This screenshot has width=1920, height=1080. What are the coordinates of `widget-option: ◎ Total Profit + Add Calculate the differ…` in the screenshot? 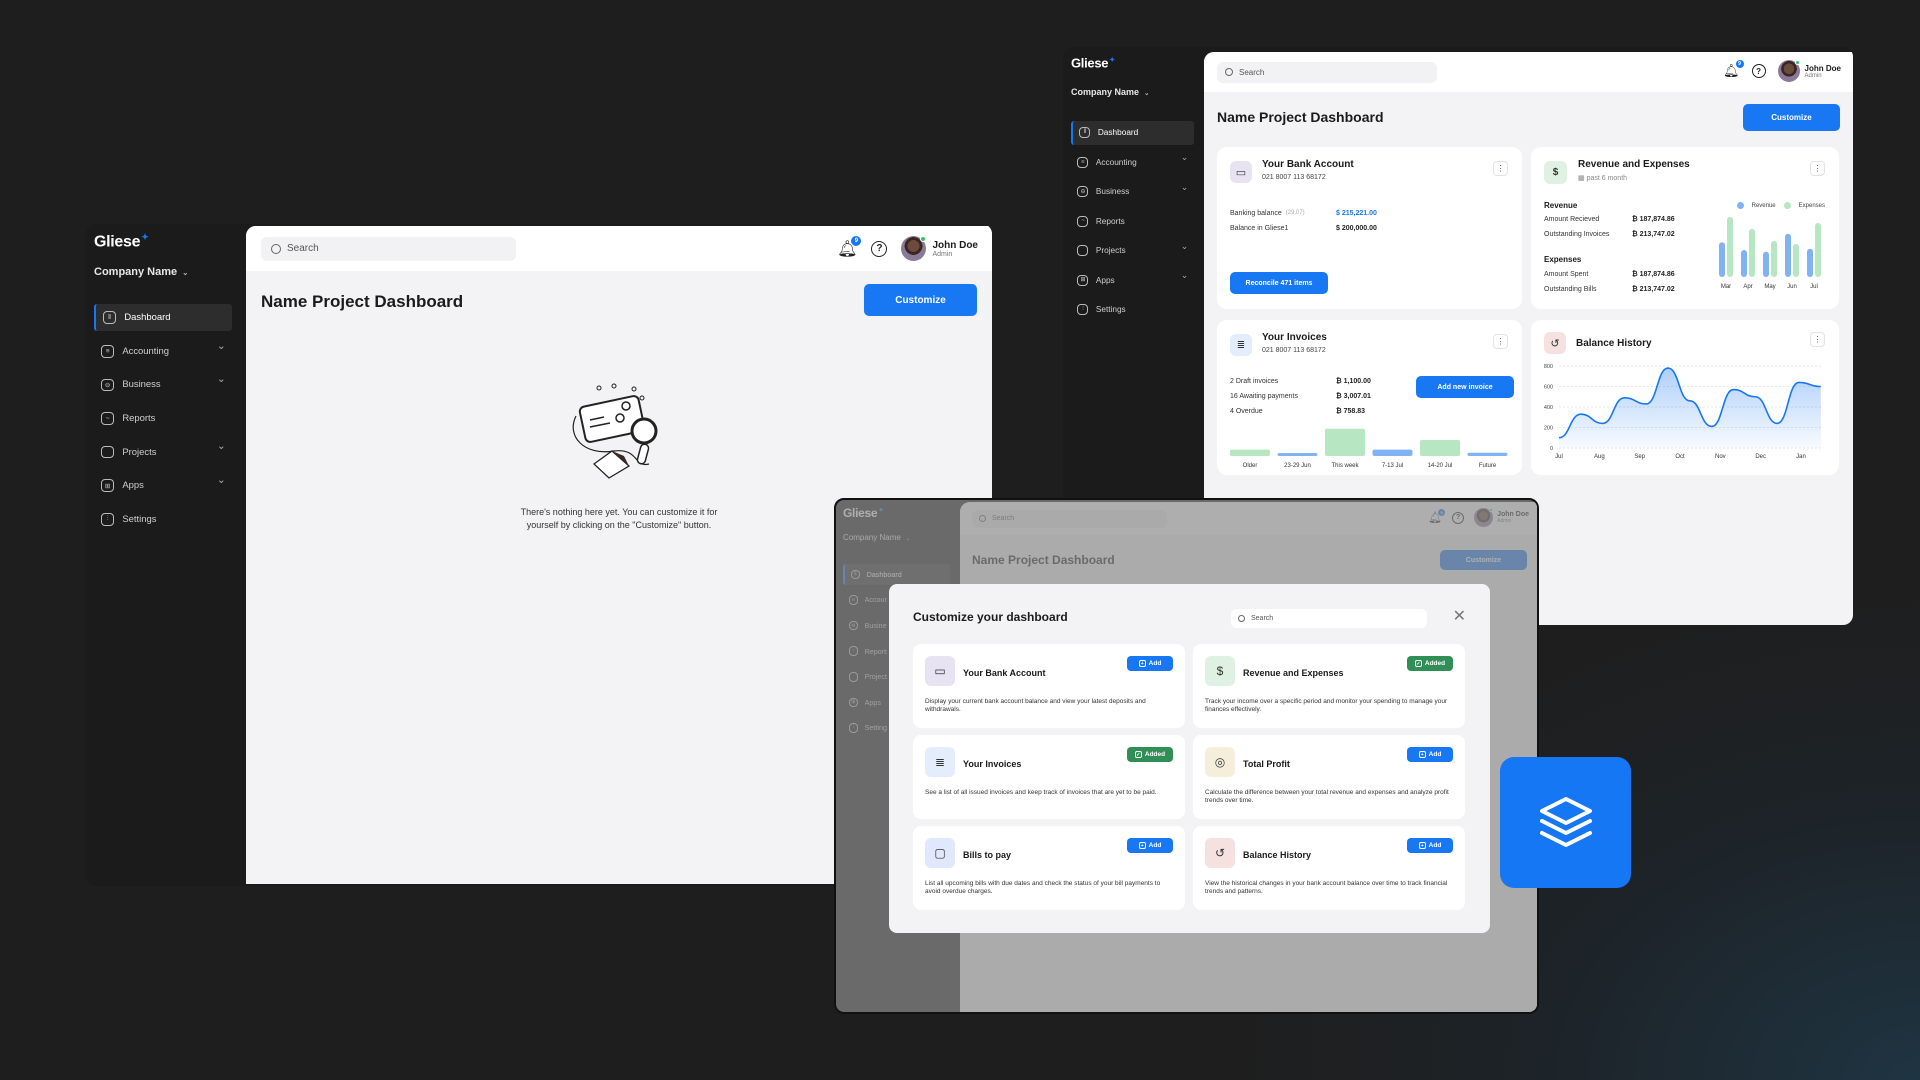 It's located at (1329, 777).